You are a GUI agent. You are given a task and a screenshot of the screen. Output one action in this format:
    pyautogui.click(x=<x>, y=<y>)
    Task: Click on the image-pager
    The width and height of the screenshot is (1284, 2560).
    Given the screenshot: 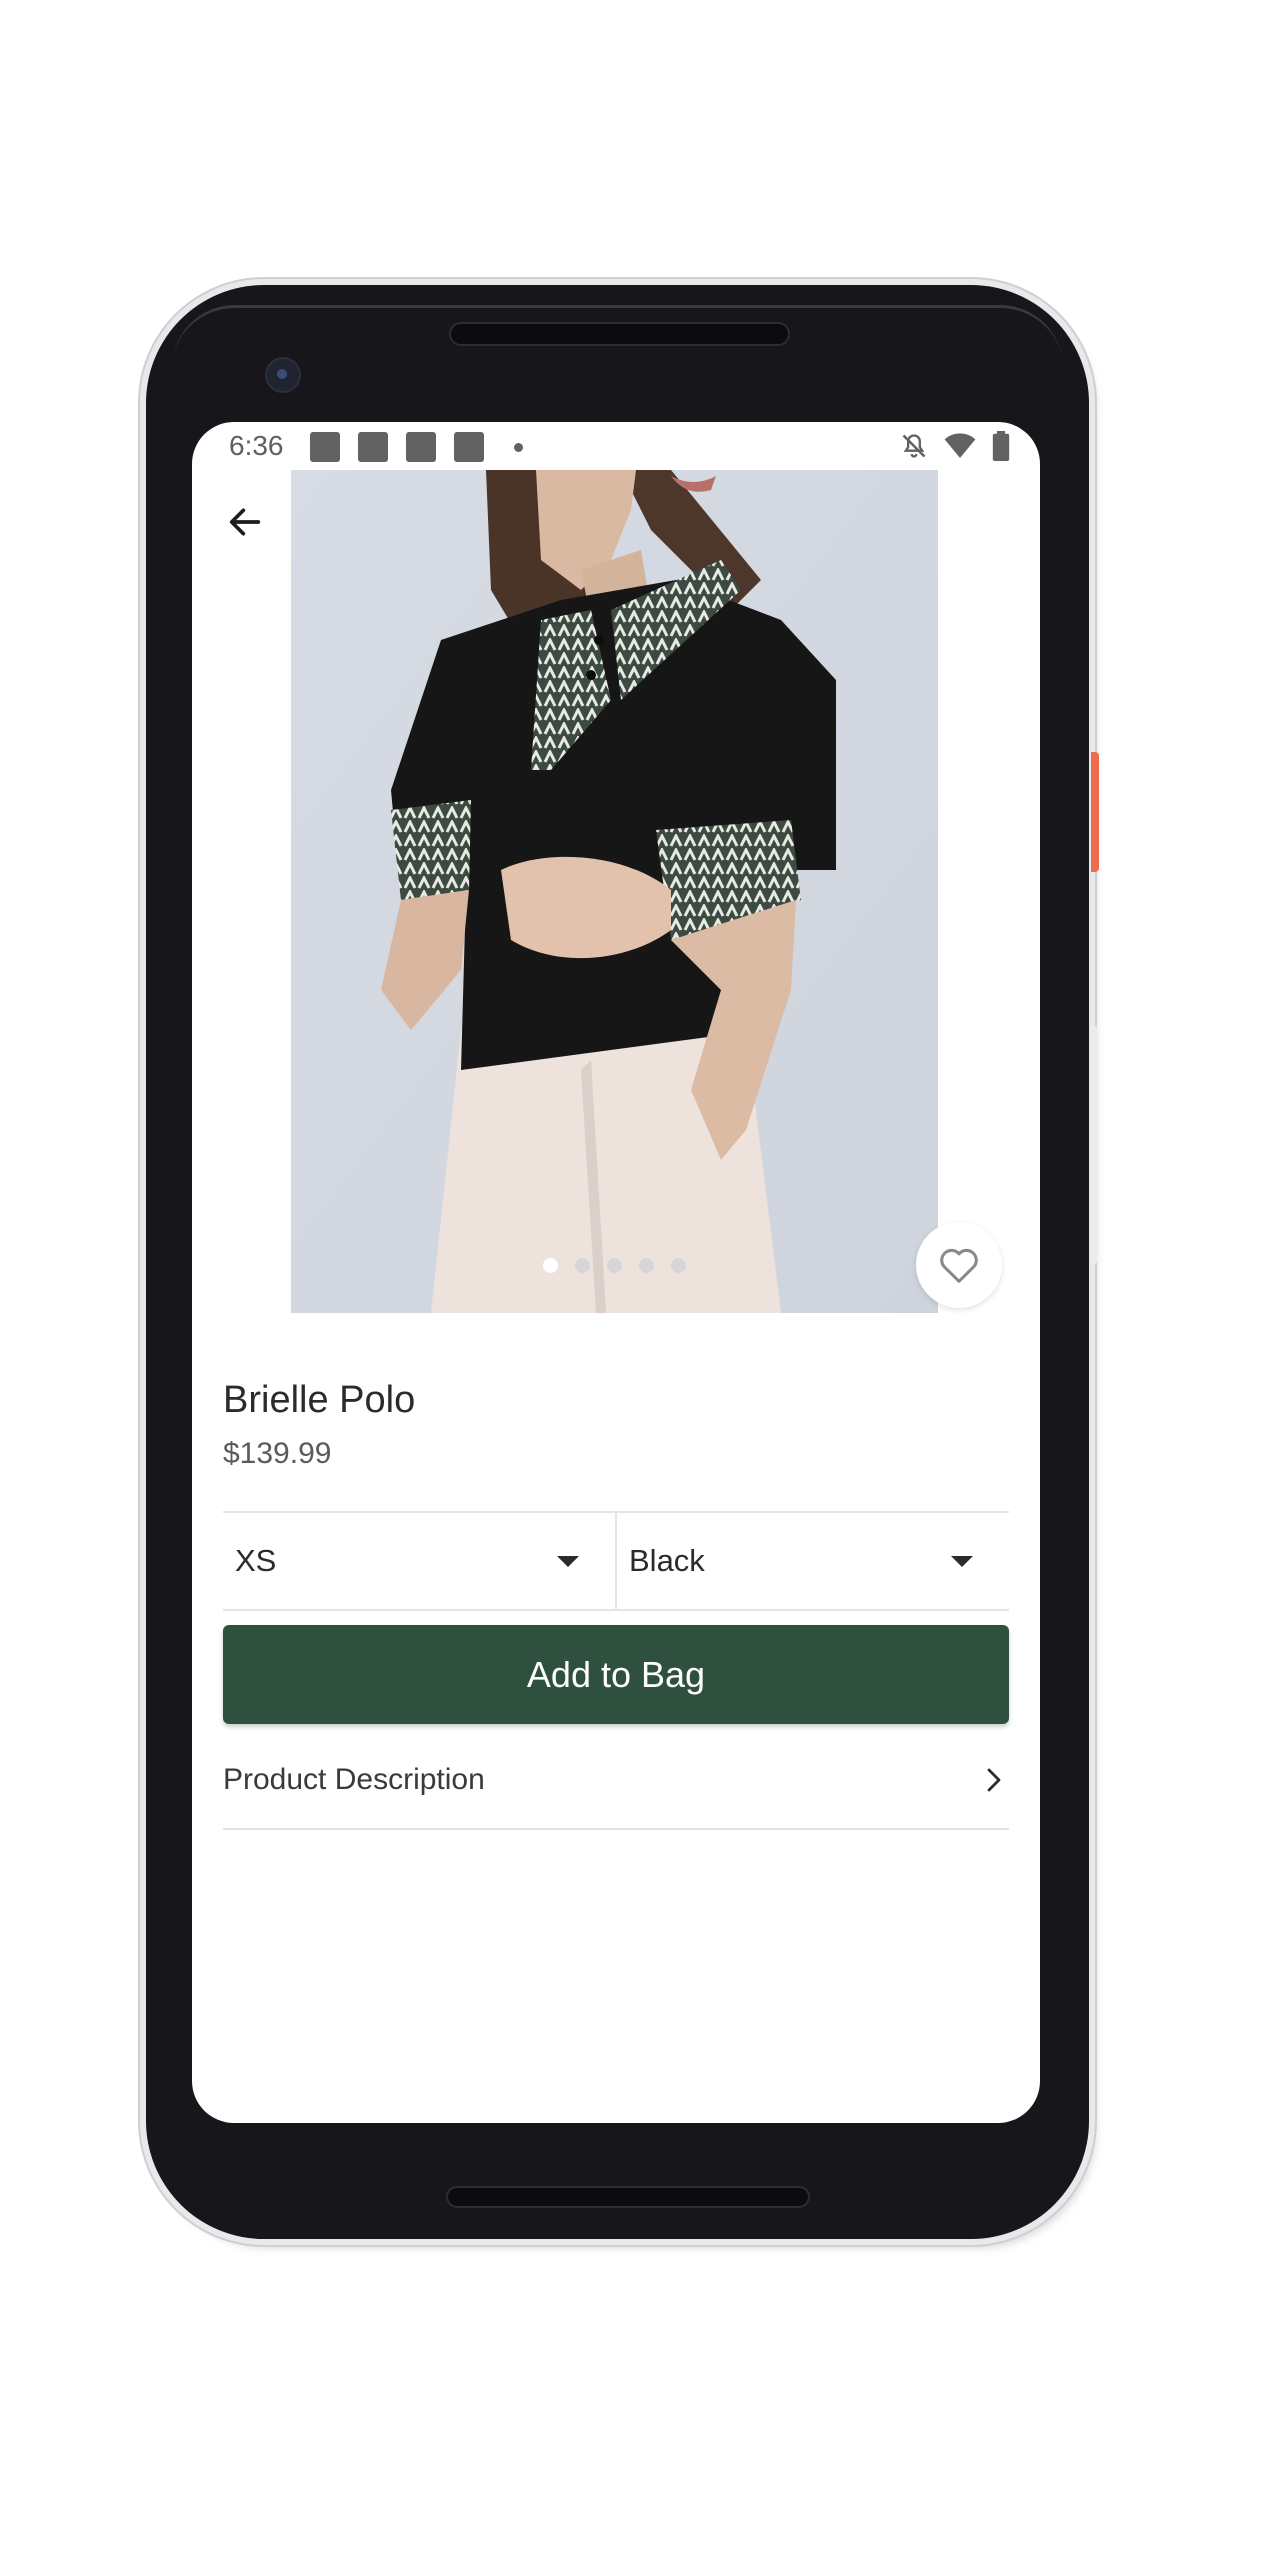 What is the action you would take?
    pyautogui.click(x=614, y=1265)
    